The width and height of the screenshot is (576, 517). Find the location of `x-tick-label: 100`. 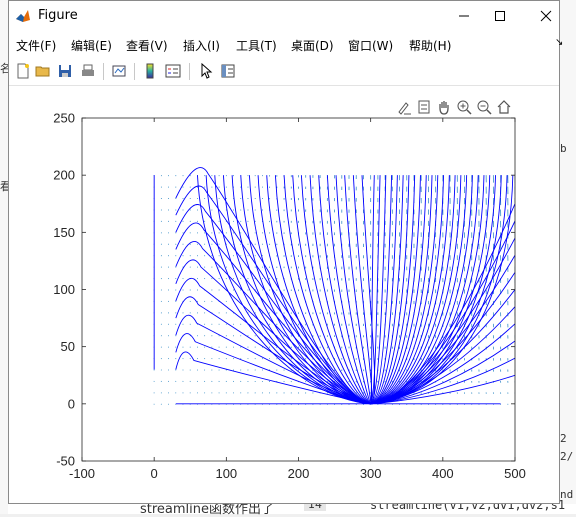

x-tick-label: 100 is located at coordinates (226, 473).